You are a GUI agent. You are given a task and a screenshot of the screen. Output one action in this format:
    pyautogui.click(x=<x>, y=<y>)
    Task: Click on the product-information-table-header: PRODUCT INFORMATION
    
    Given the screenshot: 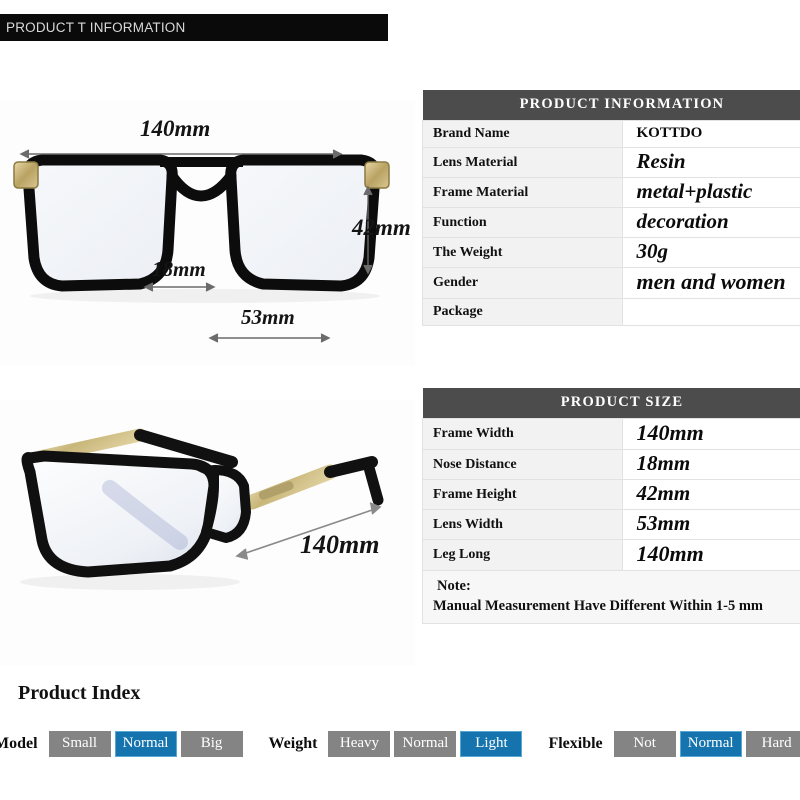 What is the action you would take?
    pyautogui.click(x=611, y=105)
    